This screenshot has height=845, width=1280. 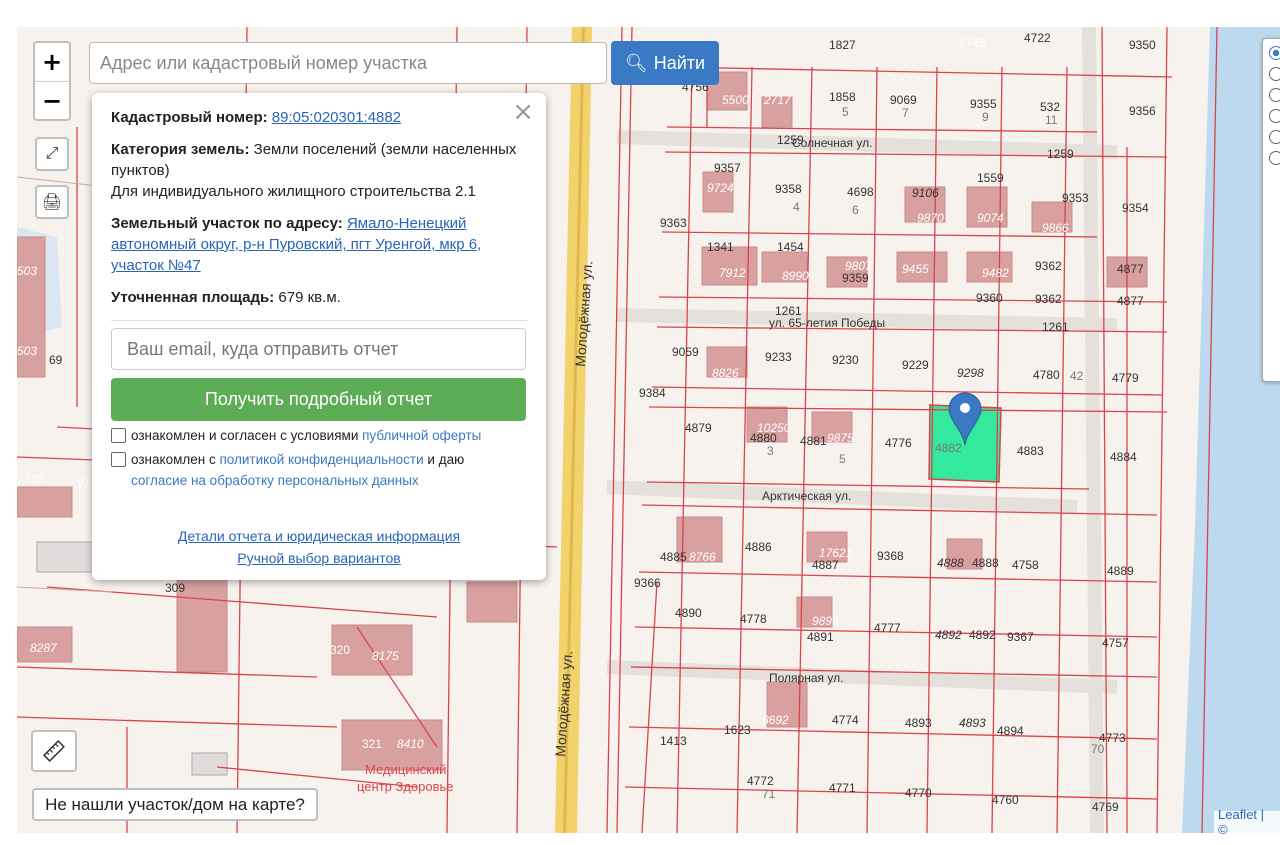 I want to click on svg-text: 1827, so click(x=842, y=45).